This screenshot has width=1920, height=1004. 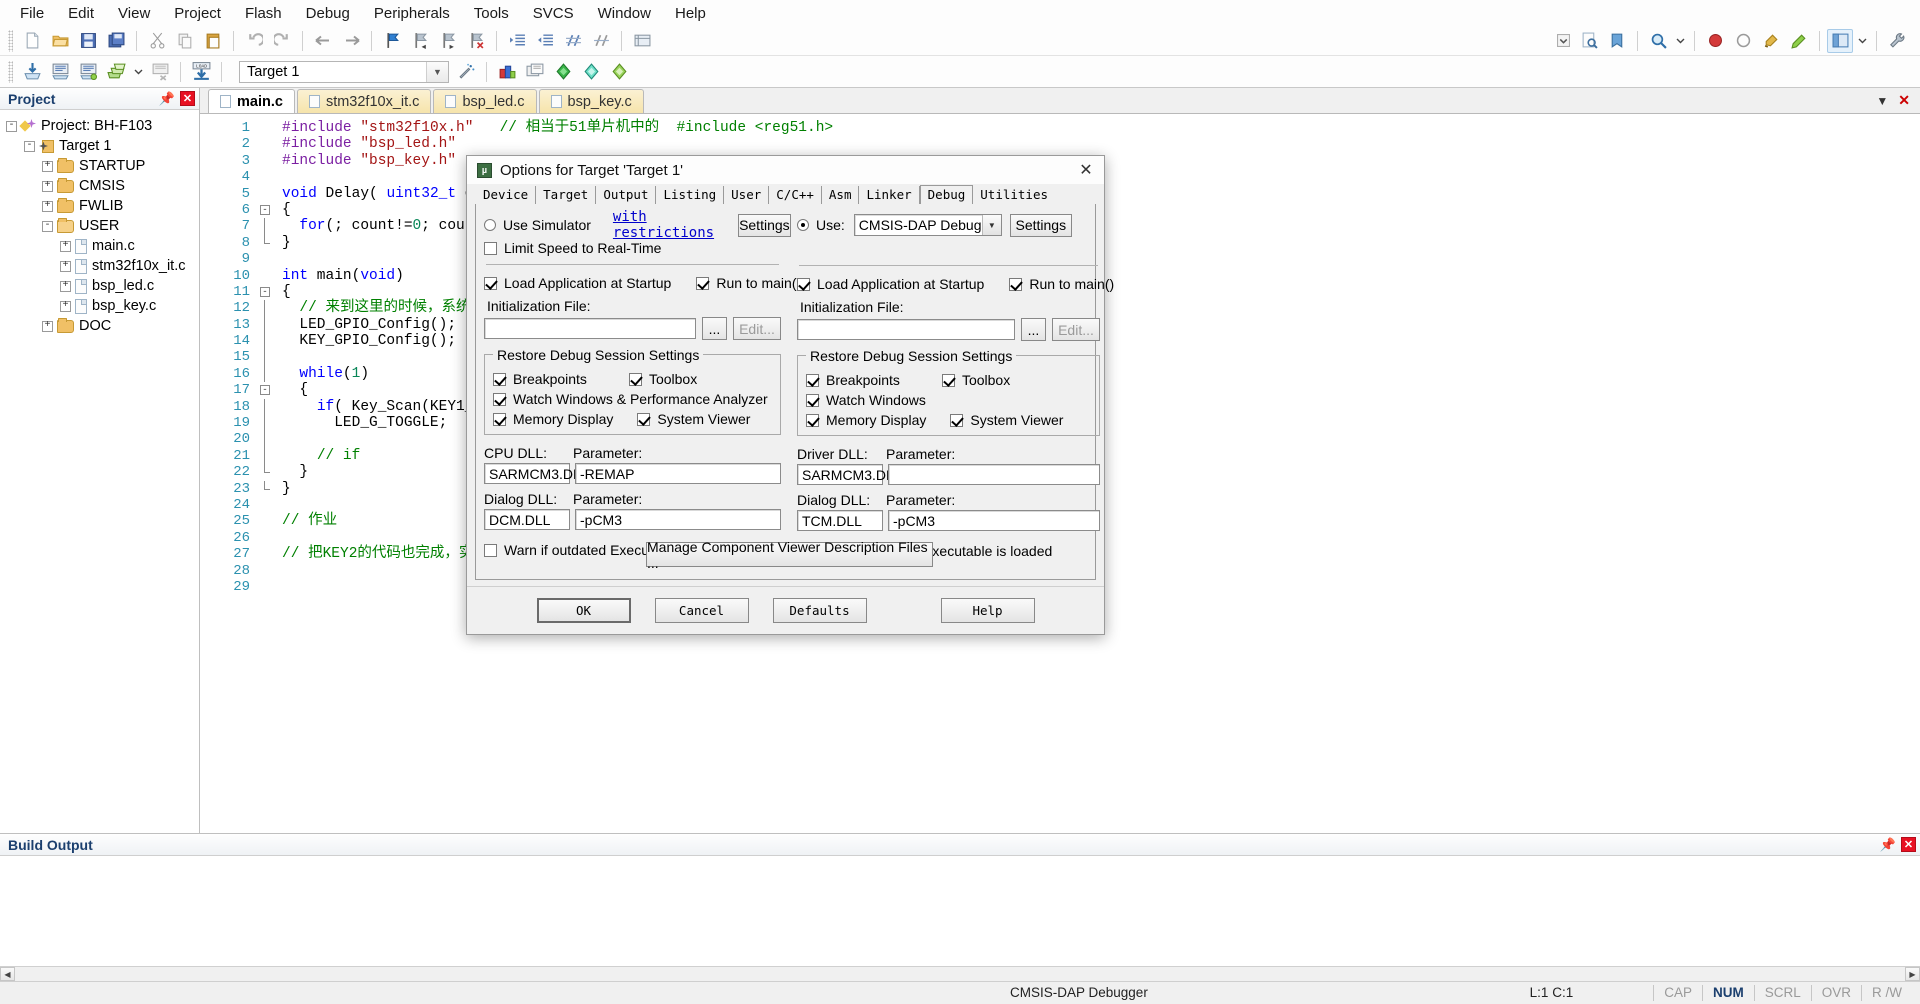 What do you see at coordinates (102, 326) in the screenshot?
I see `tree-item-doc: + DOC` at bounding box center [102, 326].